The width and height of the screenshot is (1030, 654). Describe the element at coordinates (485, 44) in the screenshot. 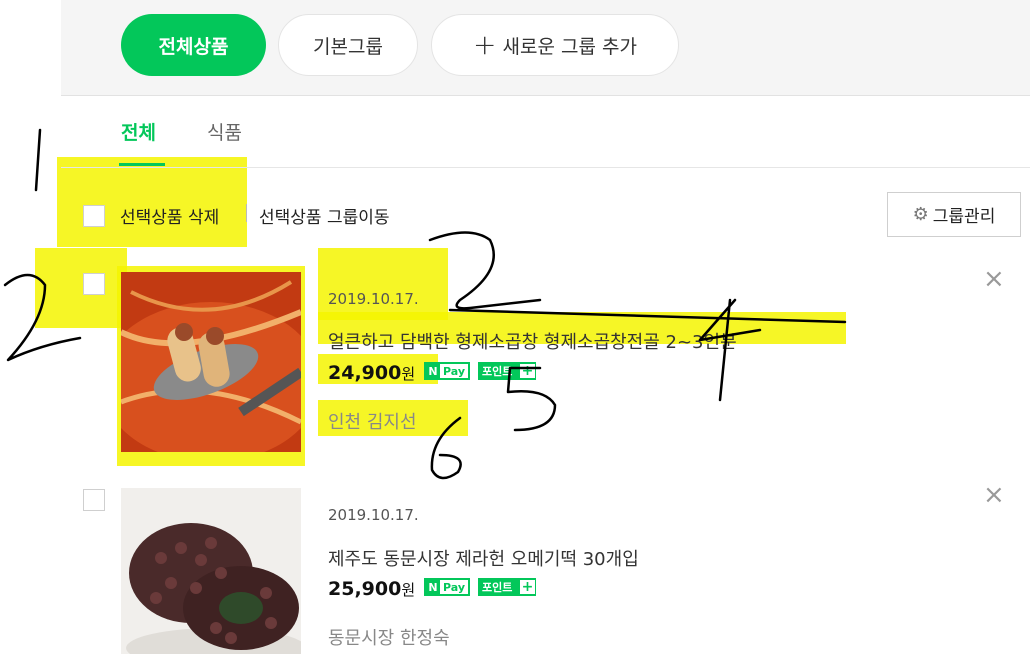

I see `plus-icon: +` at that location.